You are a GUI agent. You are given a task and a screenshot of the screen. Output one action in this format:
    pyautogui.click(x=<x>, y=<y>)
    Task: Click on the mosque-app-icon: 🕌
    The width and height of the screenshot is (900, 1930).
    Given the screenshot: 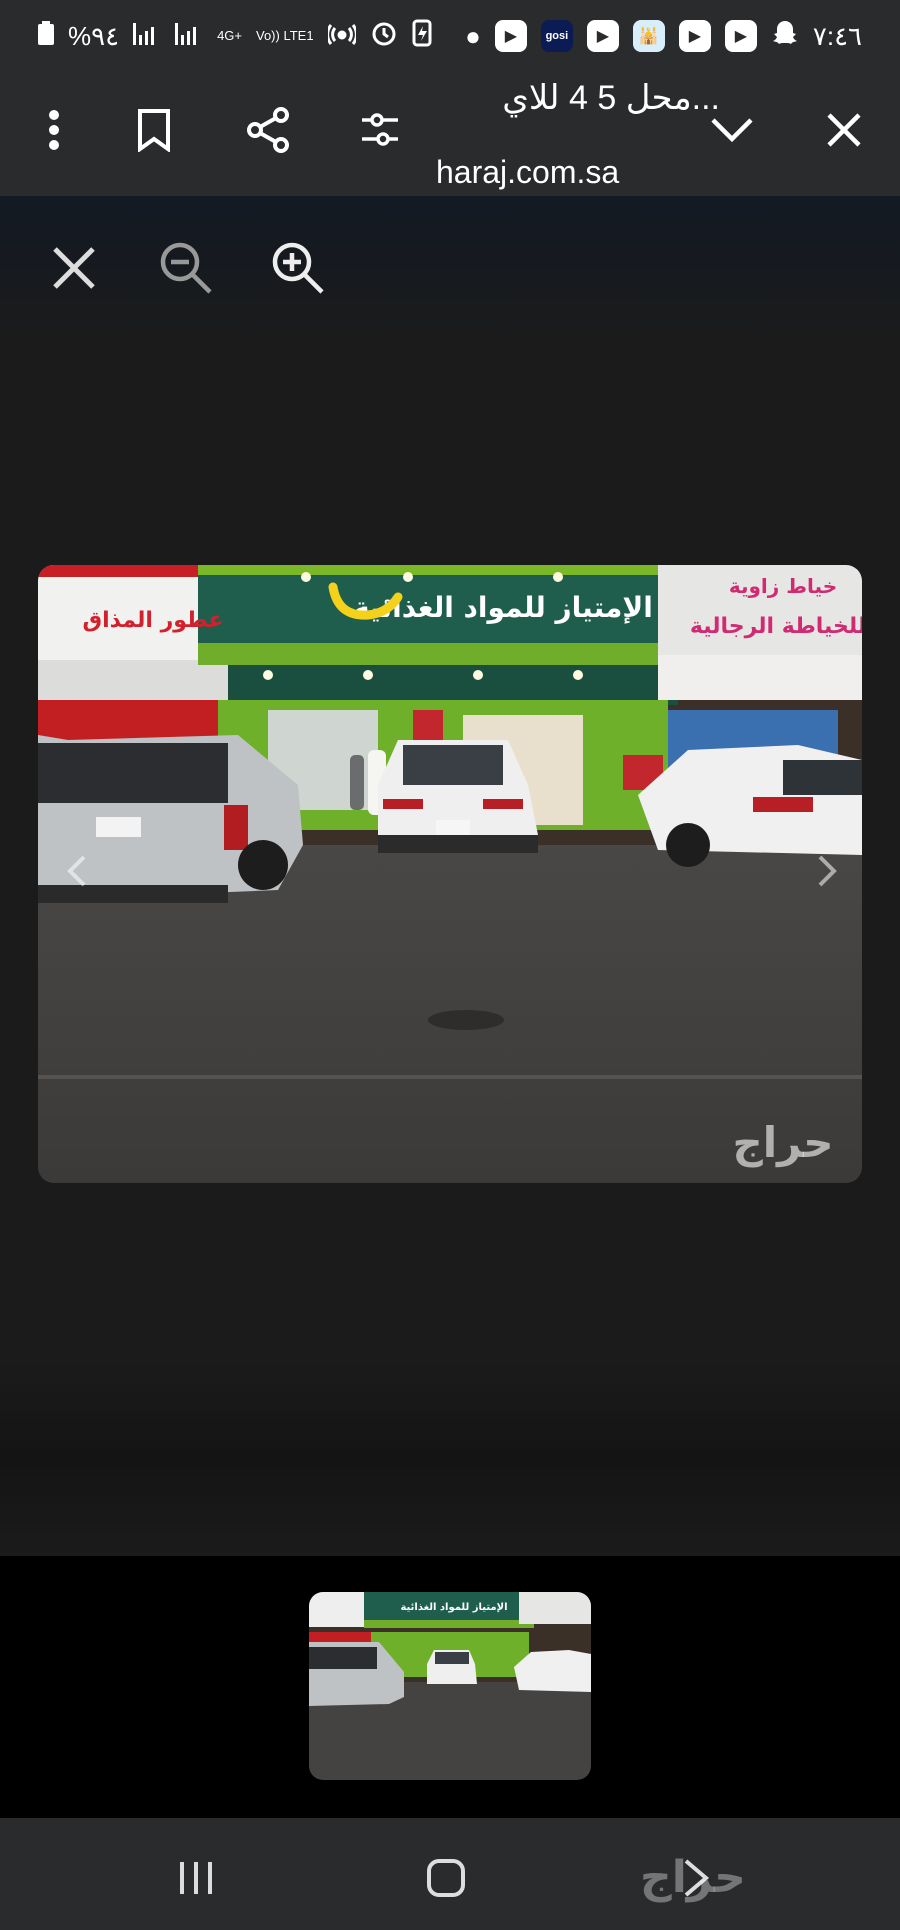 What is the action you would take?
    pyautogui.click(x=648, y=36)
    